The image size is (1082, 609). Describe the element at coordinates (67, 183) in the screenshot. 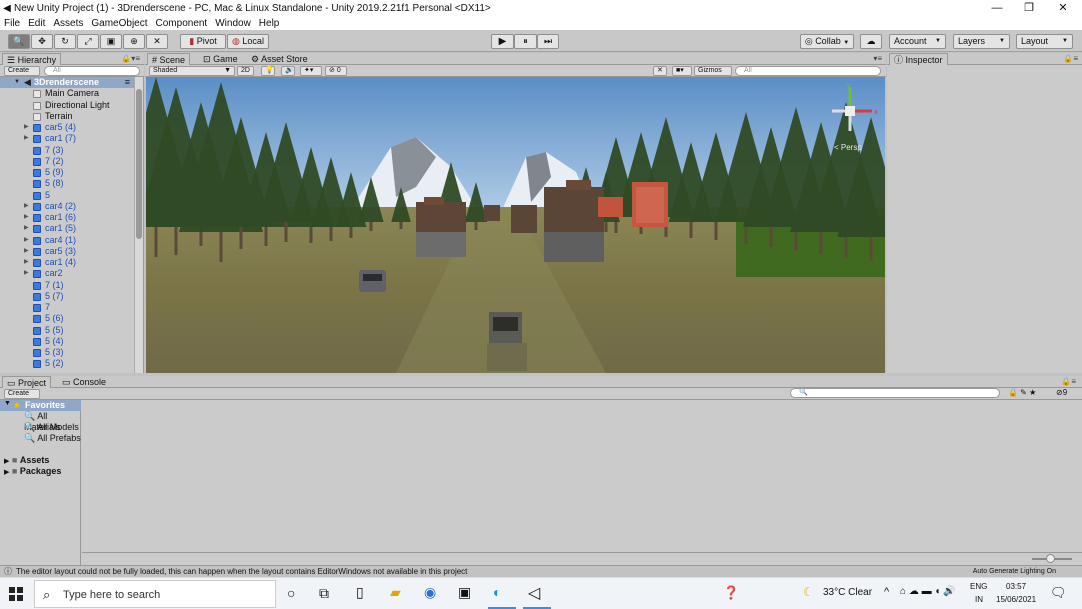

I see `hierarchy-item: 5 (8)` at that location.